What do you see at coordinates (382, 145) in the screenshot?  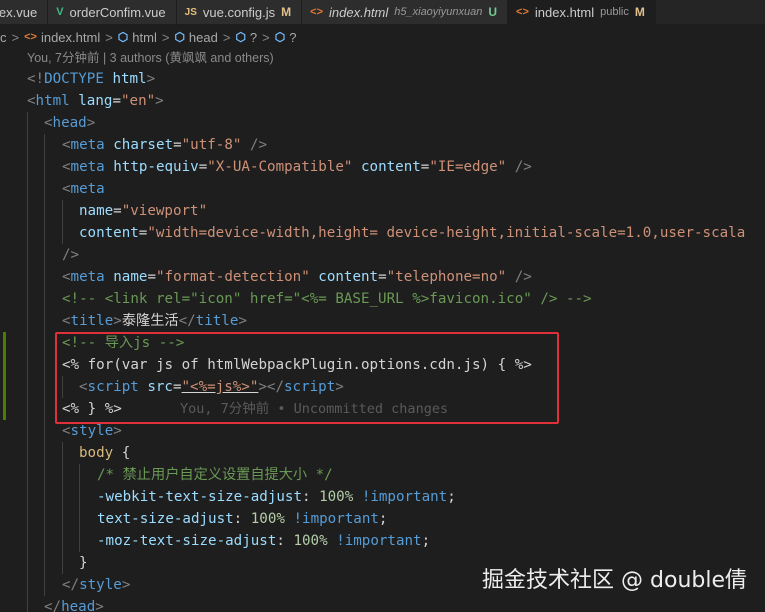 I see `code-line: <meta charset="utf-8" />` at bounding box center [382, 145].